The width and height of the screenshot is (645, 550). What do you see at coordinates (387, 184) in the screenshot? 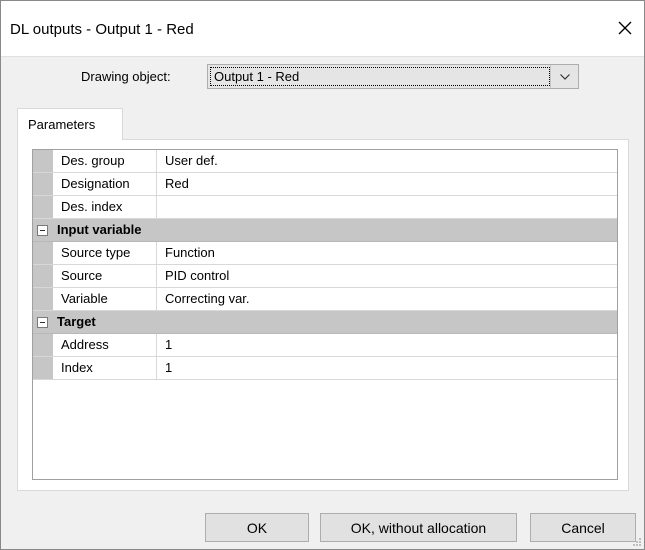
I see `property-value: Red` at bounding box center [387, 184].